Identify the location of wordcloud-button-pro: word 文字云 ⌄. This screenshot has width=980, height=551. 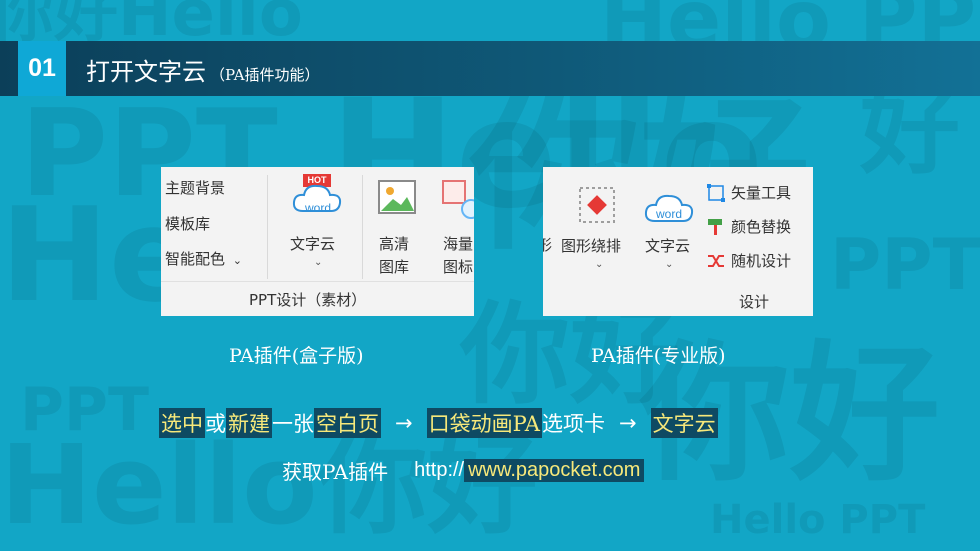
(670, 232).